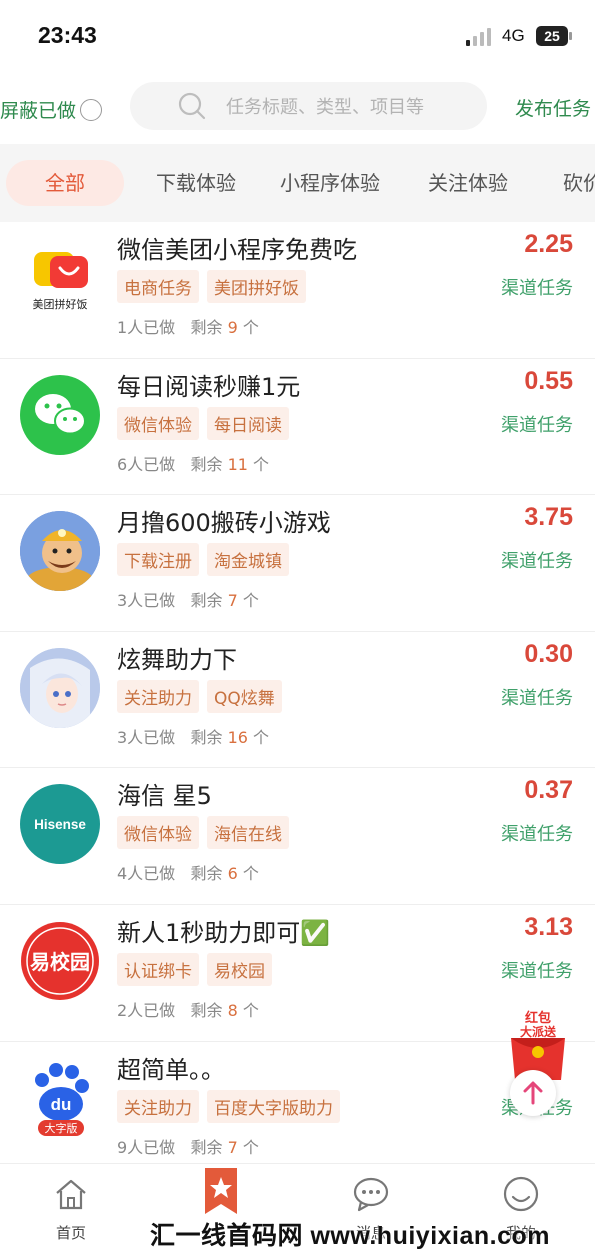 The height and width of the screenshot is (1249, 595). I want to click on svg-text: 红包, so click(538, 1018).